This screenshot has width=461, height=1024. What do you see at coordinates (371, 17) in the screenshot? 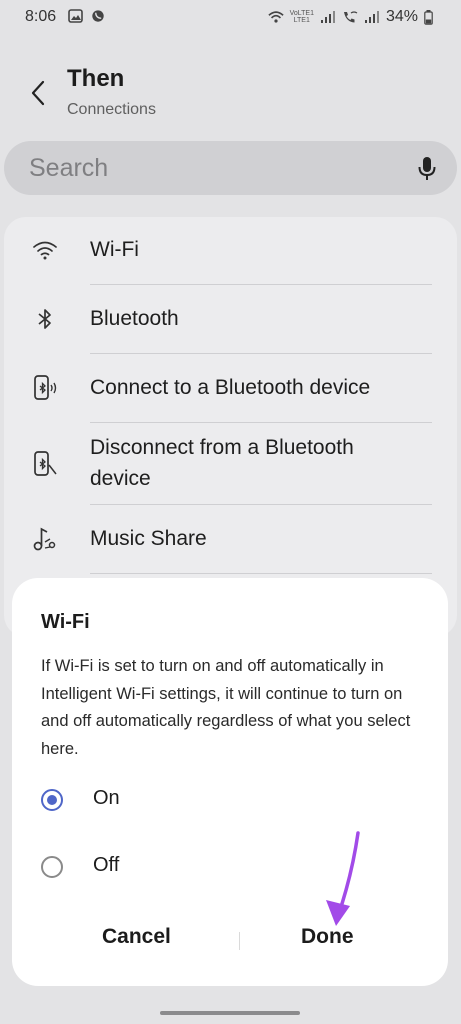
I see `signal-2-icon` at bounding box center [371, 17].